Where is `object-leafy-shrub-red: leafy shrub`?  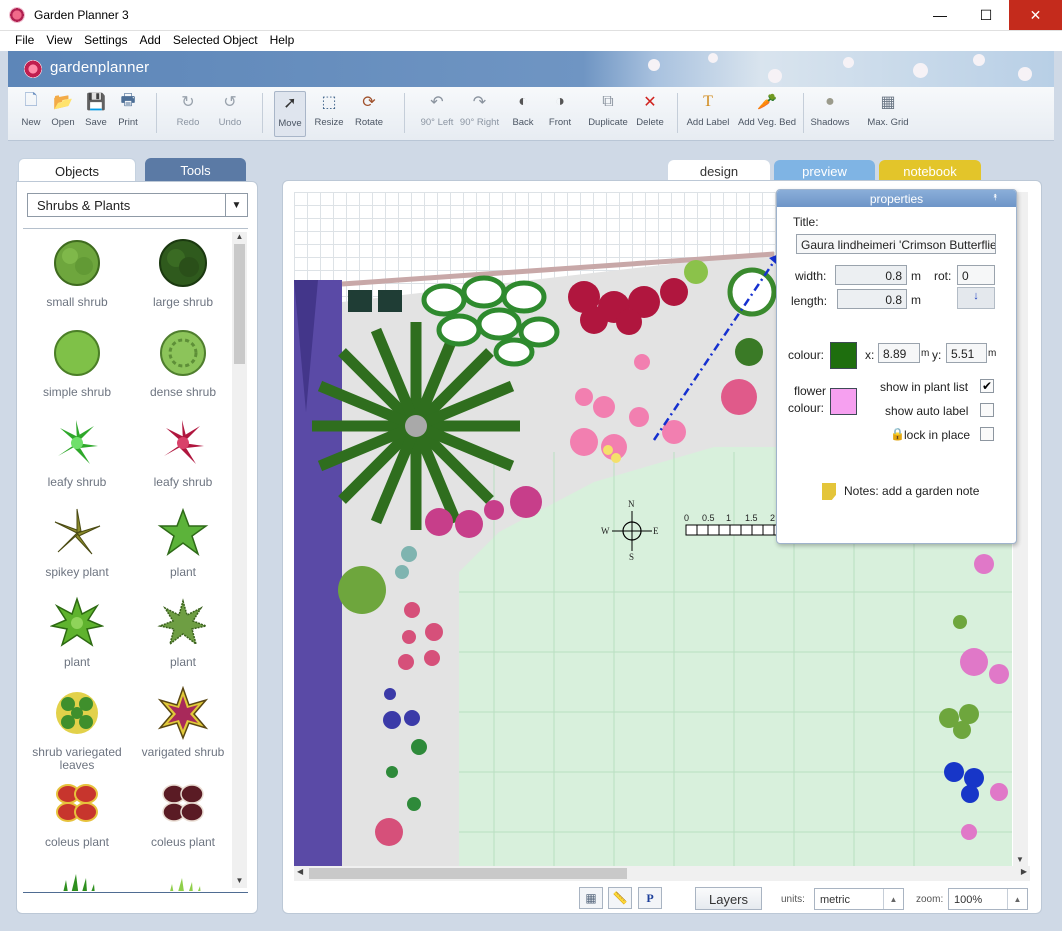 object-leafy-shrub-red: leafy shrub is located at coordinates (183, 459).